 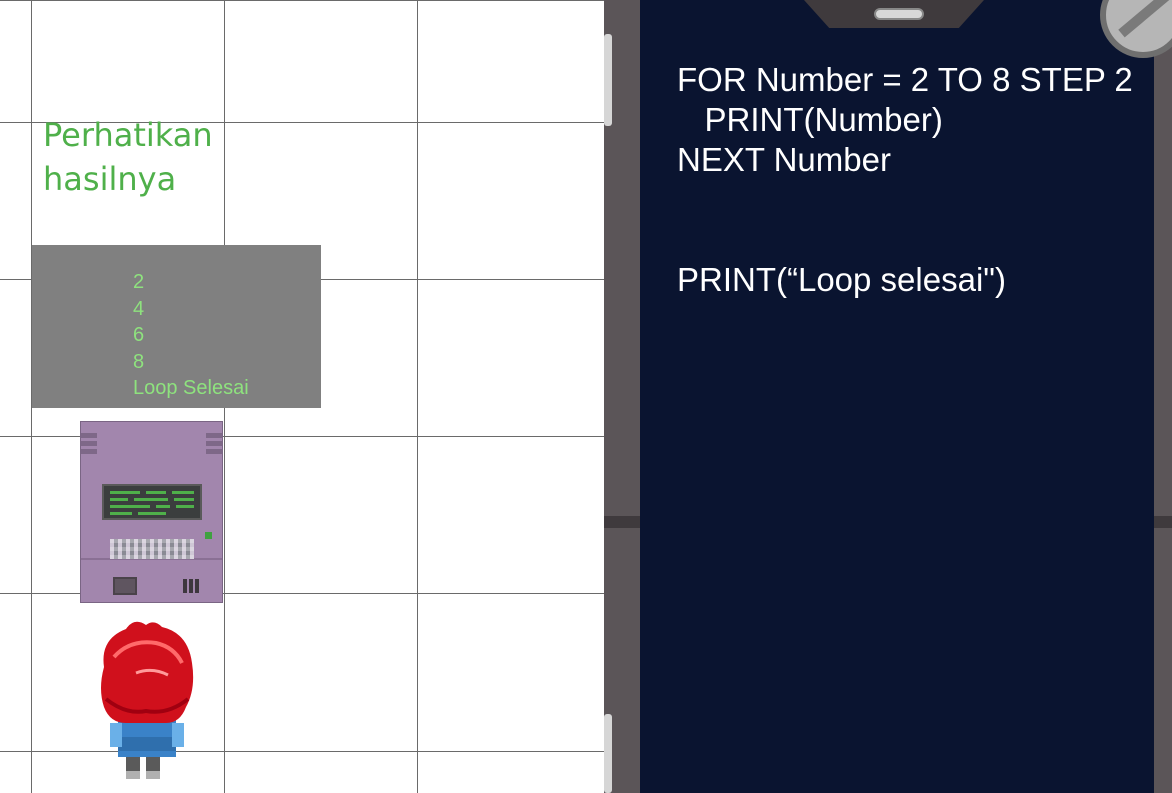 I want to click on console-line: 8, so click(x=139, y=361).